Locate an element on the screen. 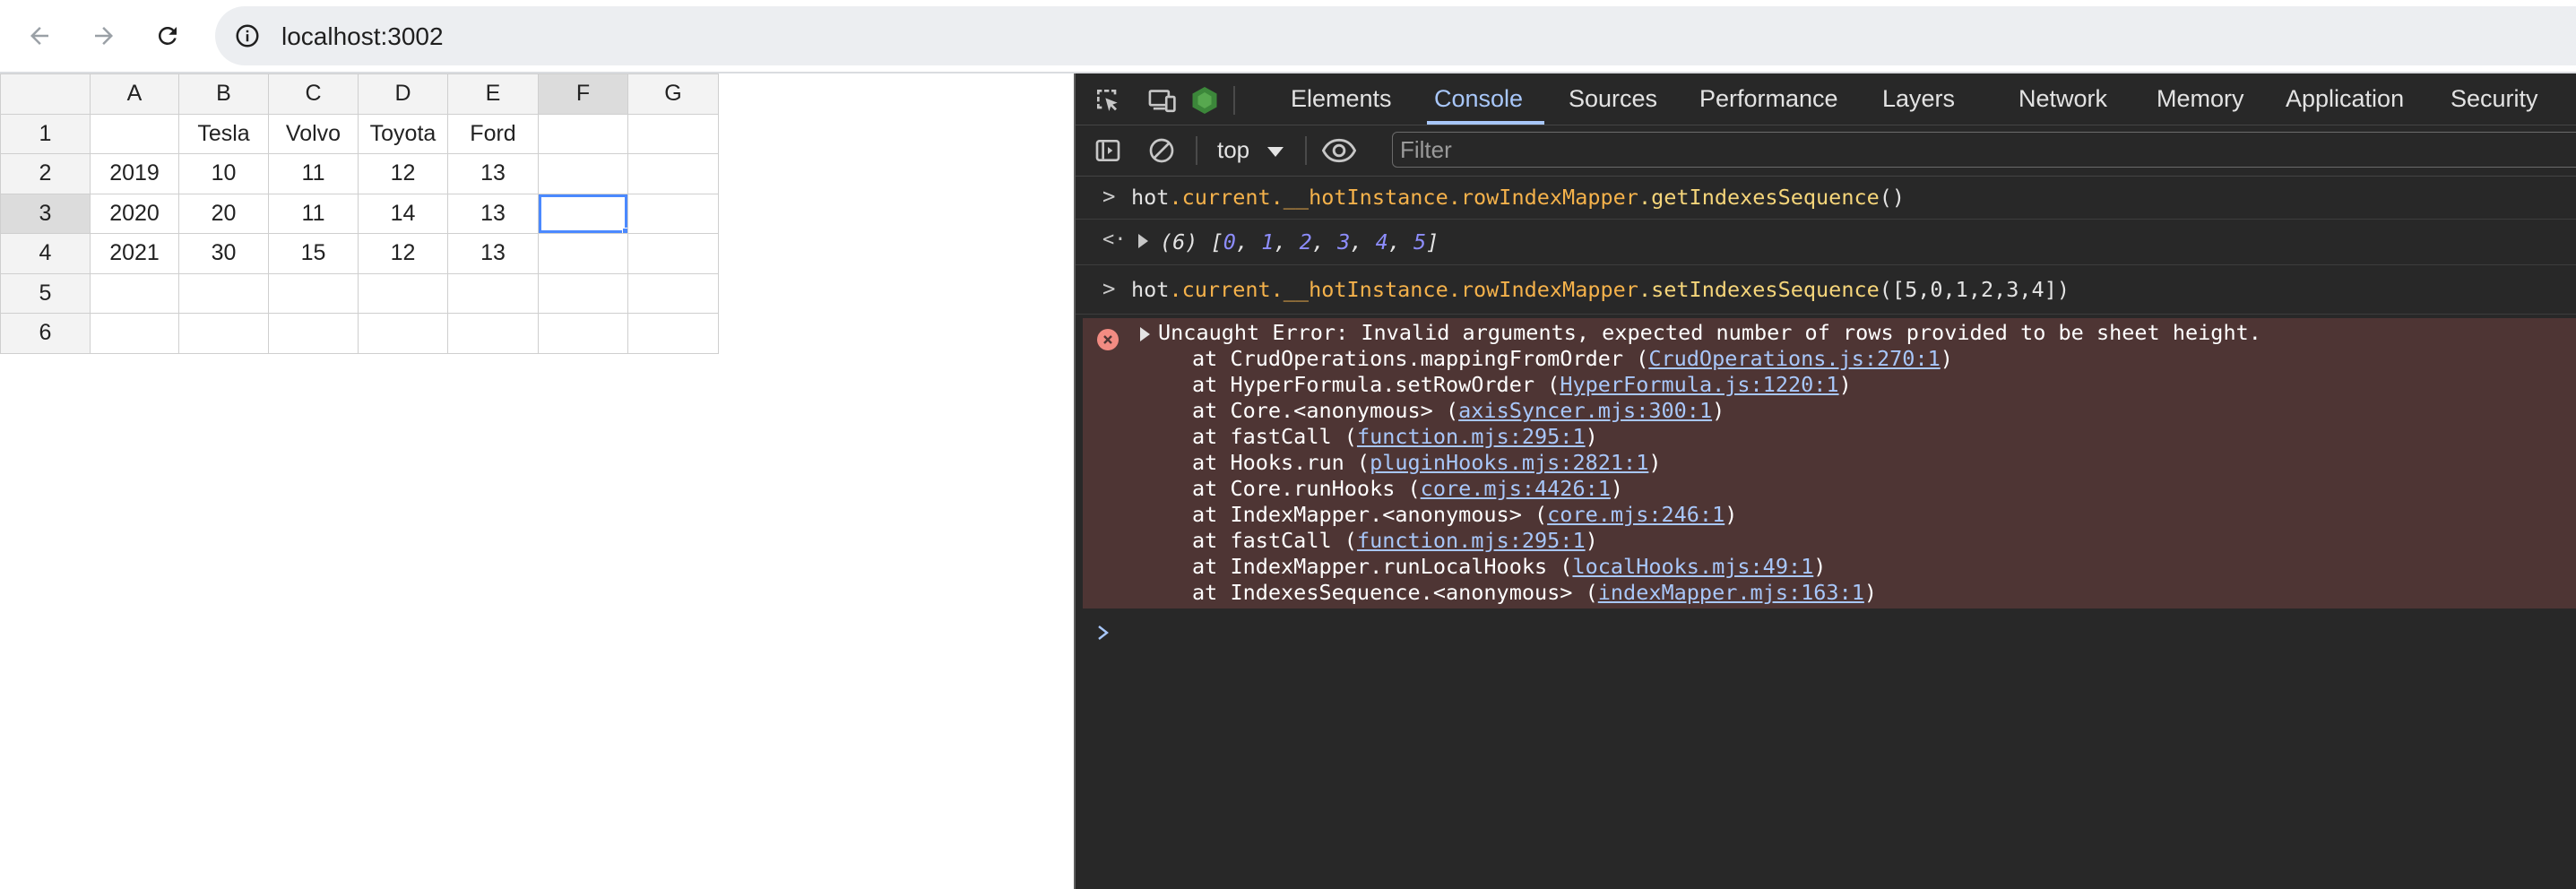 The image size is (2576, 889). cell: 10 is located at coordinates (223, 173).